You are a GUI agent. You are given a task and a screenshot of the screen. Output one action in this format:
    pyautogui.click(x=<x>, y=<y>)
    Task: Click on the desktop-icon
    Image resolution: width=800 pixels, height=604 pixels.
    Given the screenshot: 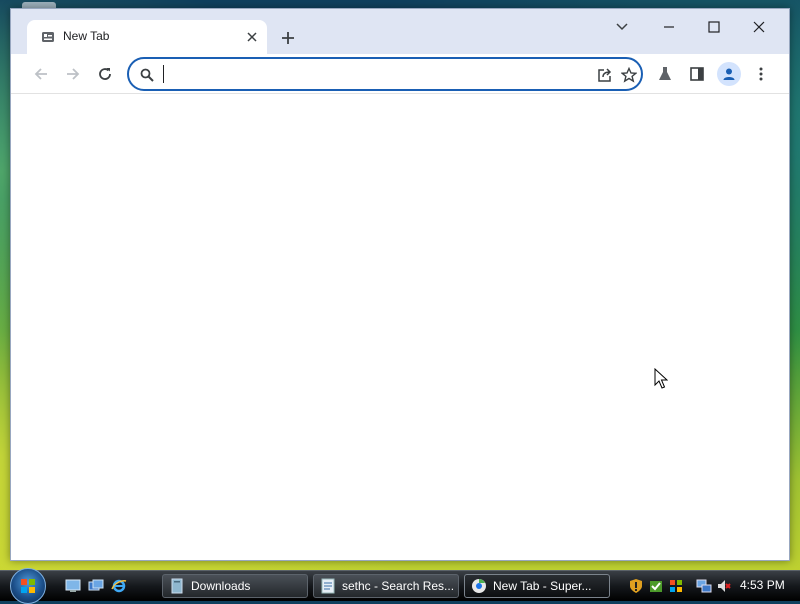 What is the action you would take?
    pyautogui.click(x=73, y=585)
    